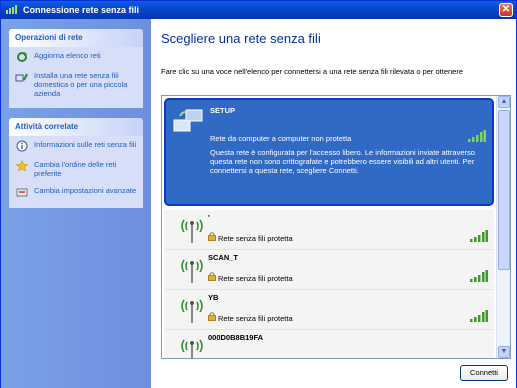 The height and width of the screenshot is (388, 517). I want to click on wireless-network-icon, so click(11, 9).